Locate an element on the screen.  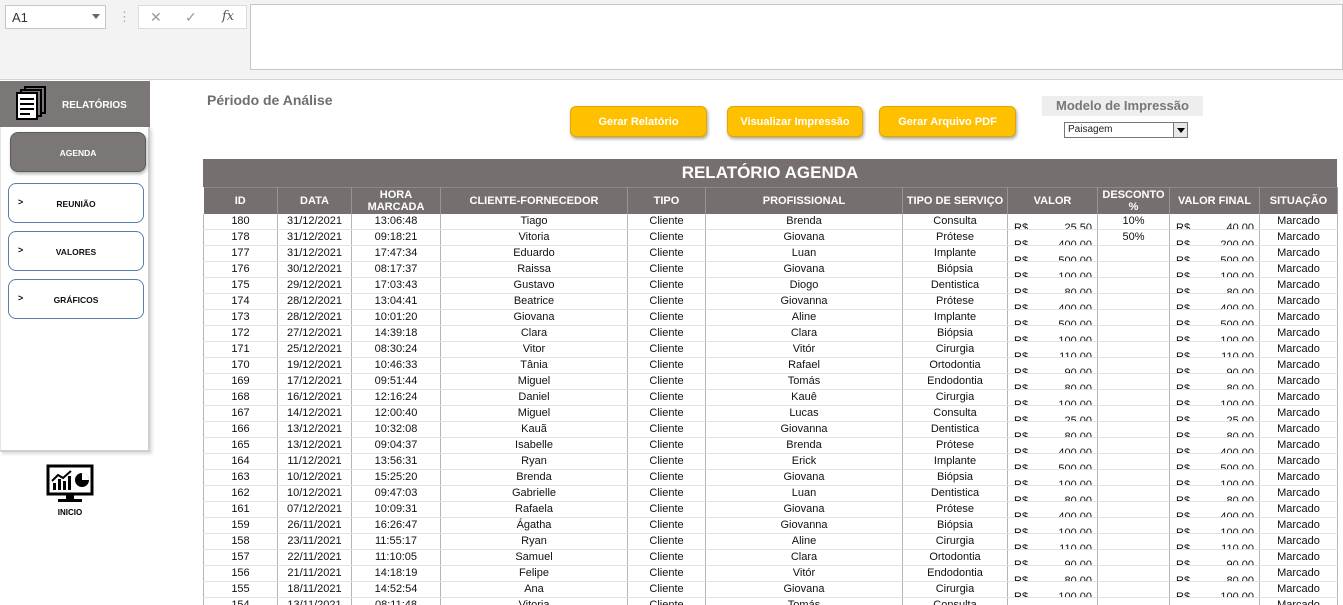
table-cell: Brenda is located at coordinates (534, 477).